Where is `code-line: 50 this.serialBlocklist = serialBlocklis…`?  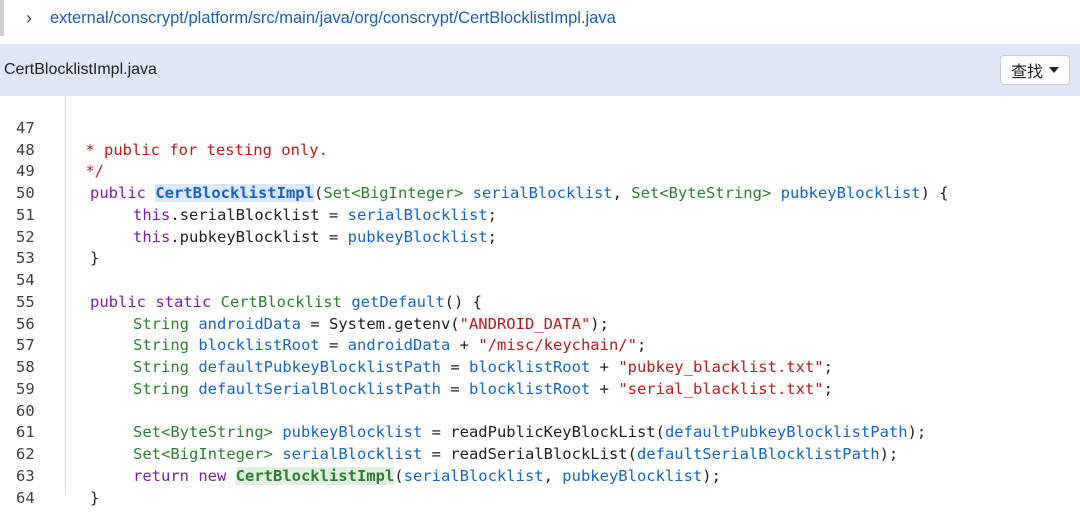
code-line: 50 this.serialBlocklist = serialBlocklis… is located at coordinates (540, 192).